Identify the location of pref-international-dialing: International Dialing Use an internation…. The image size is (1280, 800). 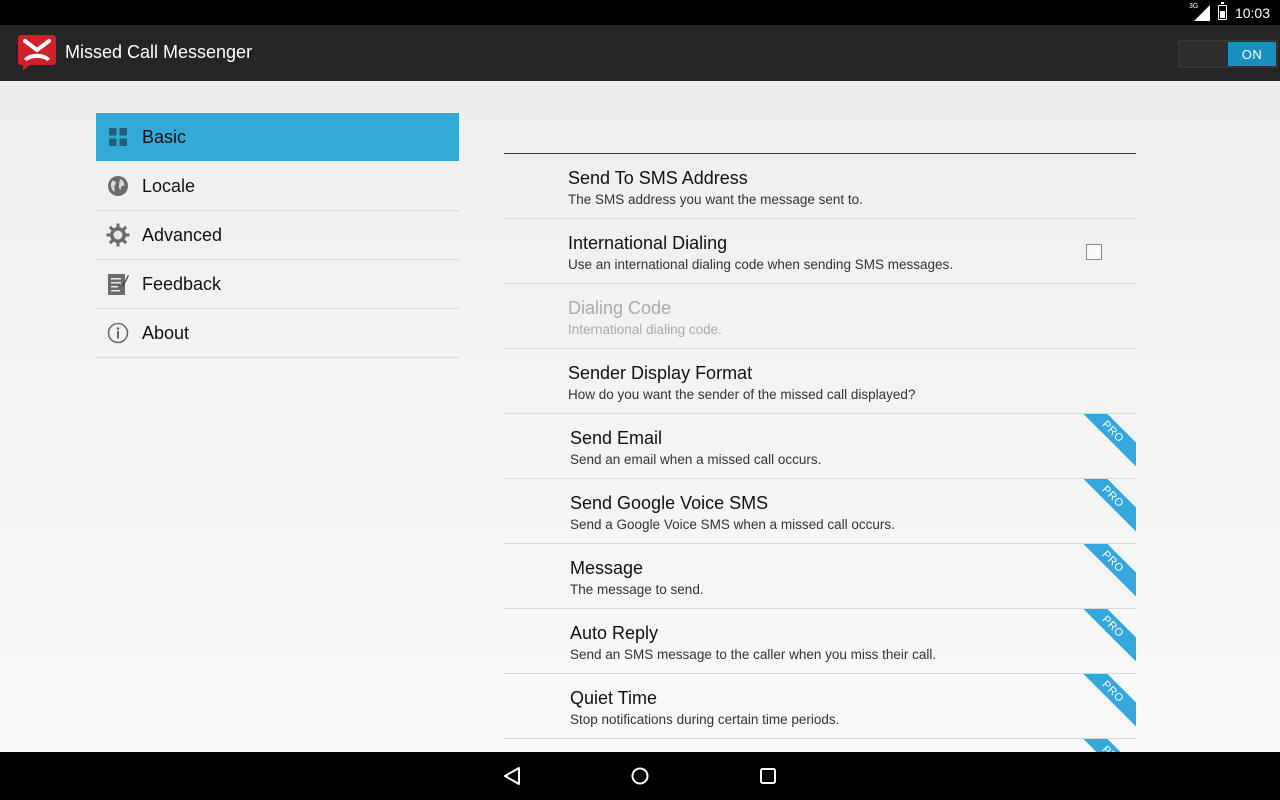
(820, 251).